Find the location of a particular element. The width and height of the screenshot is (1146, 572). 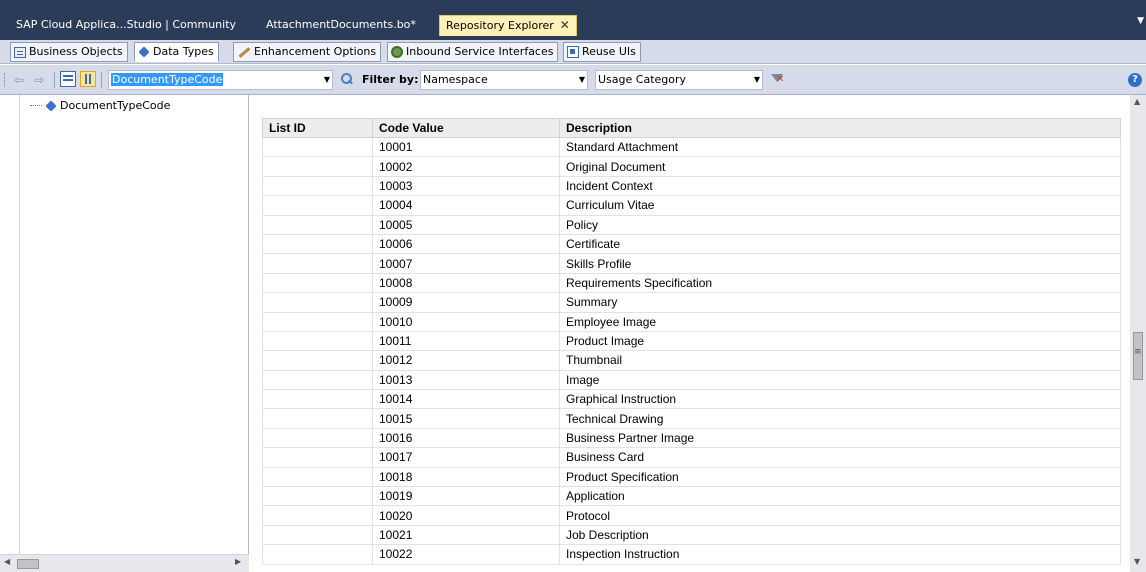

table-row: 10018 Product Specification is located at coordinates (691, 477).